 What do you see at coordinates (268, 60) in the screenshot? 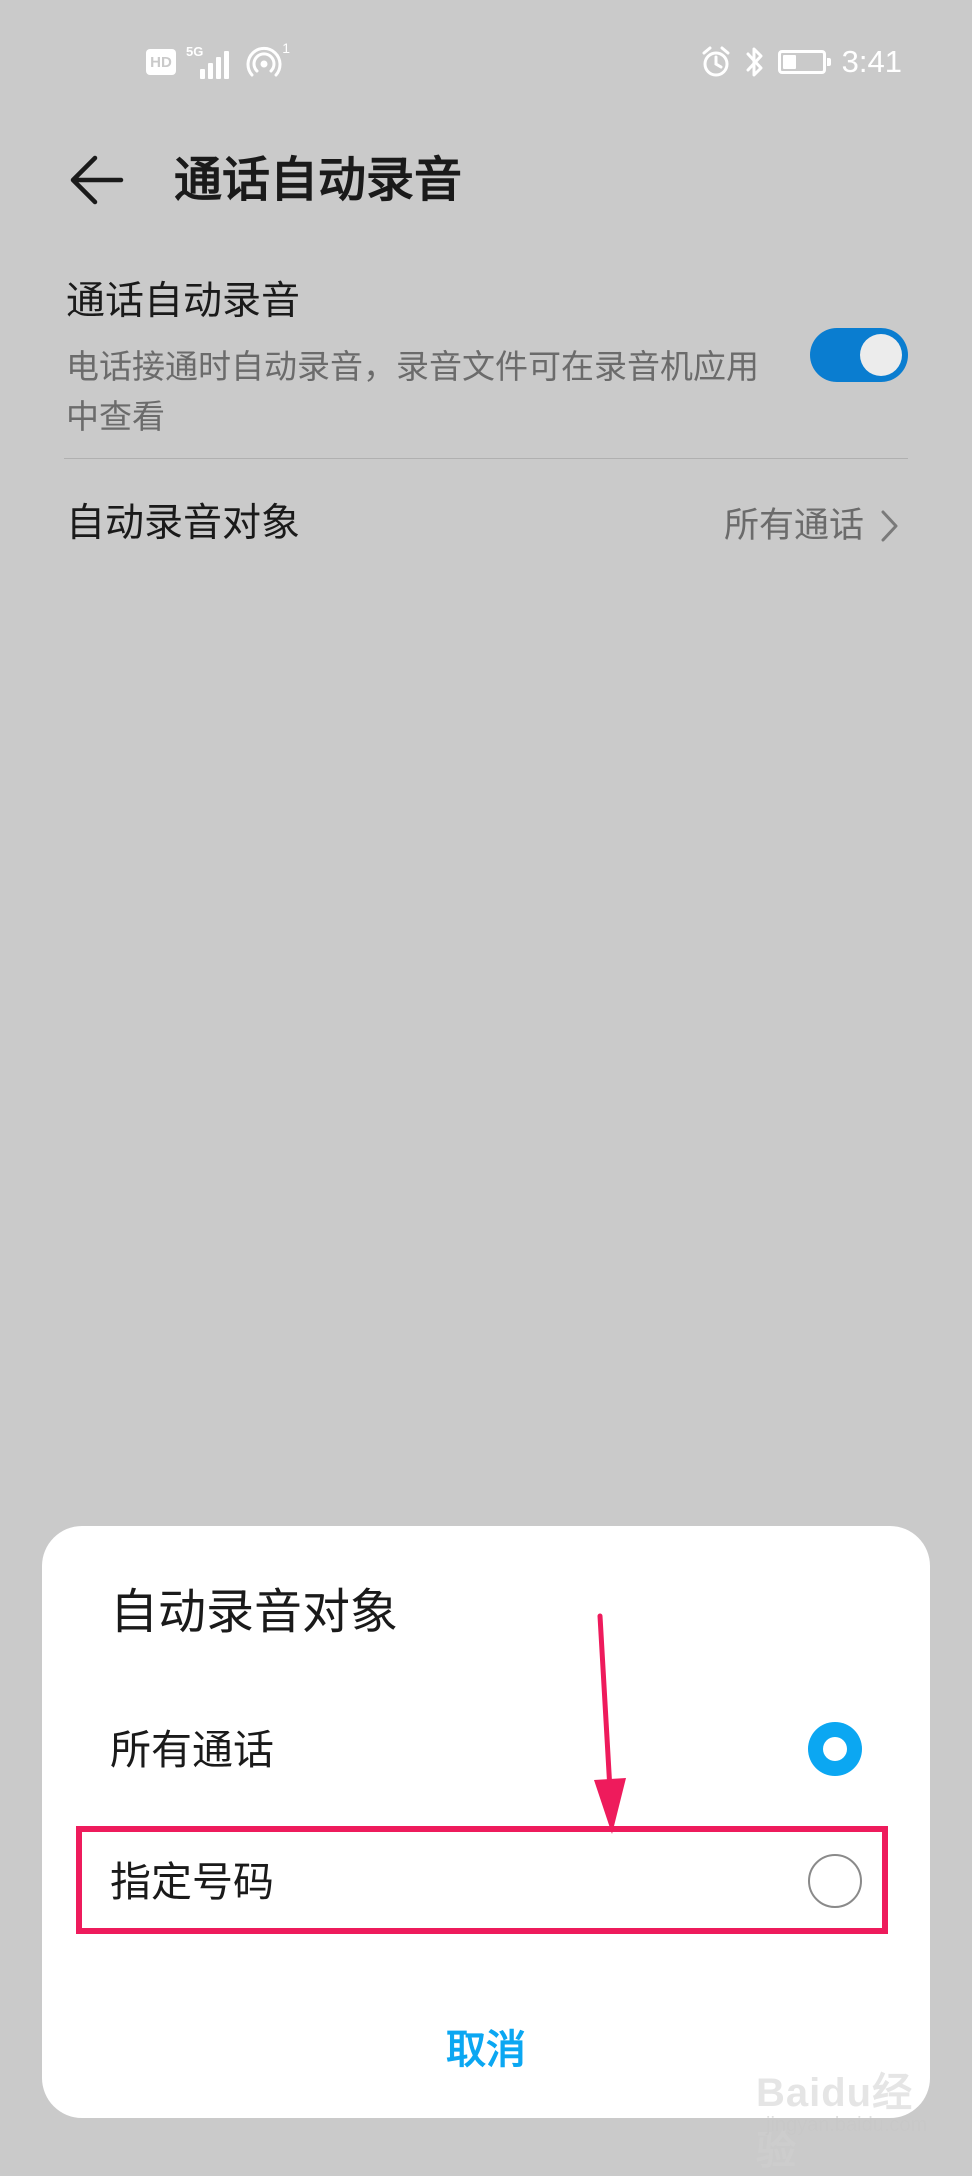
I see `hotspot-icon: 1` at bounding box center [268, 60].